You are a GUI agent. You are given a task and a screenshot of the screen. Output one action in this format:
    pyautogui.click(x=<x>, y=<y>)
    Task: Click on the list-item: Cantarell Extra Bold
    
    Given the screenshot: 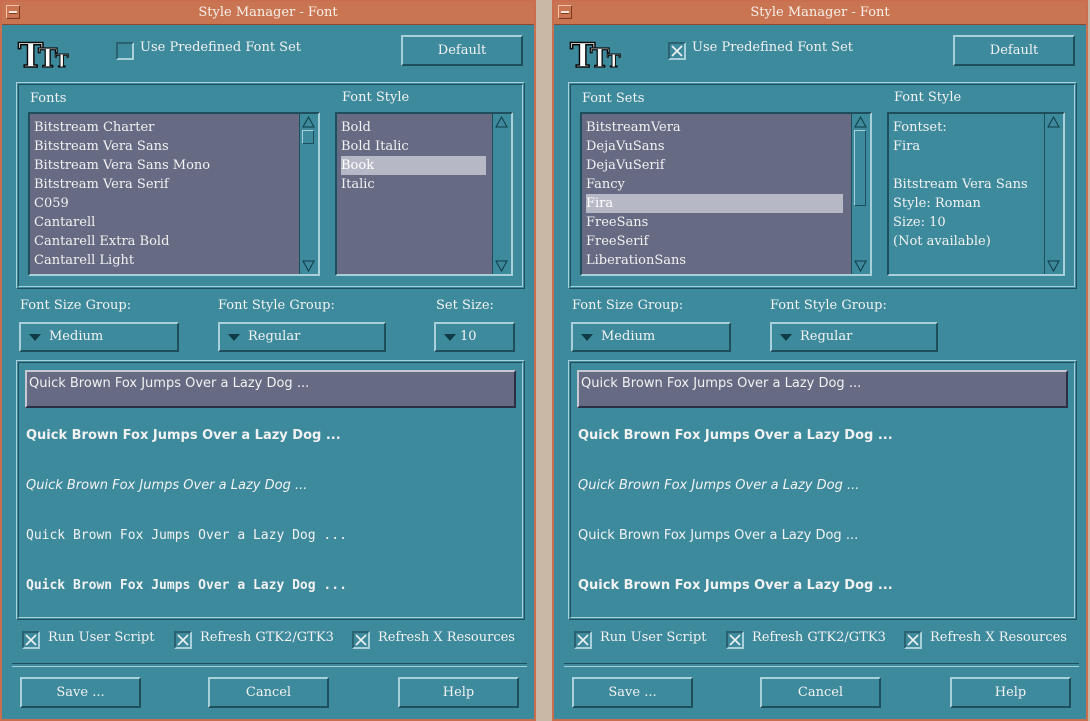 What is the action you would take?
    pyautogui.click(x=101, y=241)
    